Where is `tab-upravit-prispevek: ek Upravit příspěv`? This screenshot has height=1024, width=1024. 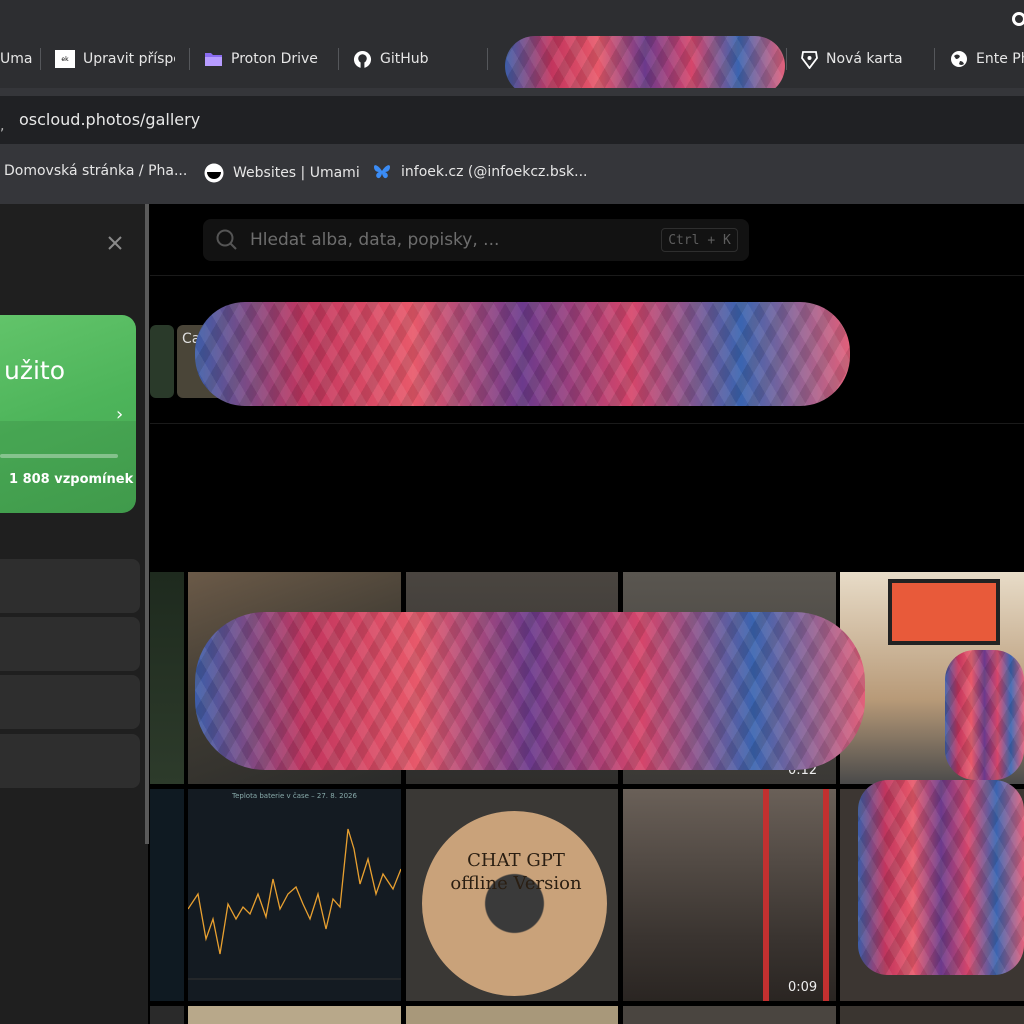
tab-upravit-prispevek: ek Upravit příspěv is located at coordinates (115, 59).